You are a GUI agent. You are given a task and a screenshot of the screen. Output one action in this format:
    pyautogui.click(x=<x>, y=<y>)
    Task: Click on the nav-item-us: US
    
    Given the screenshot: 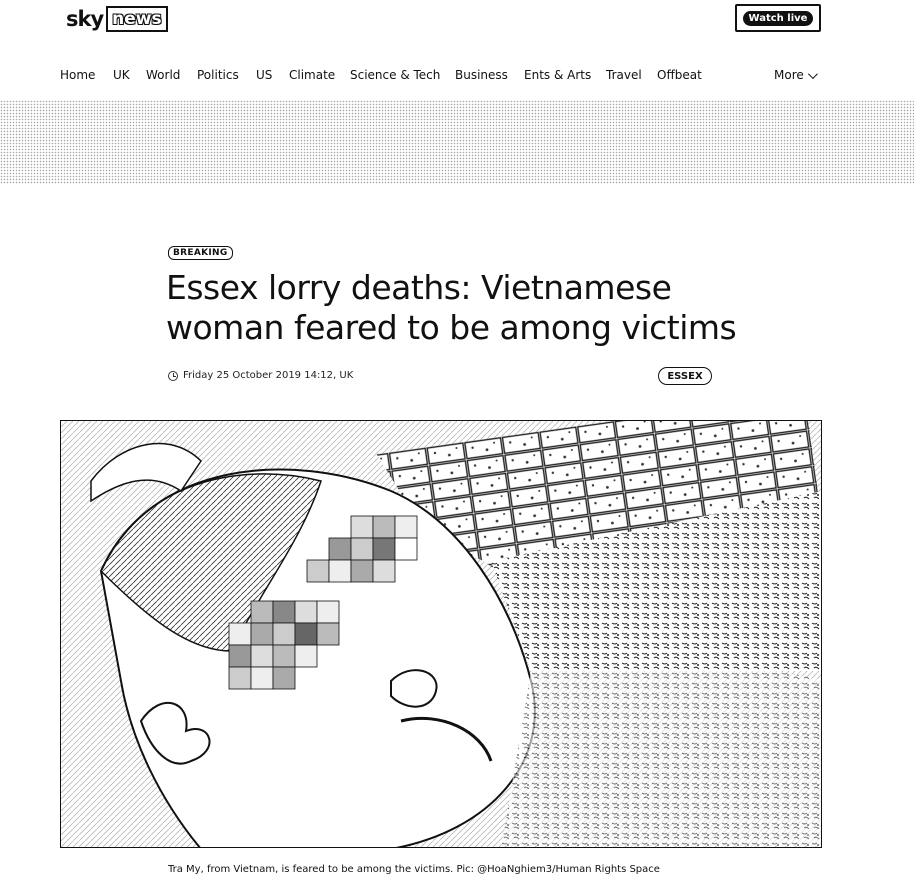 What is the action you would take?
    pyautogui.click(x=264, y=75)
    